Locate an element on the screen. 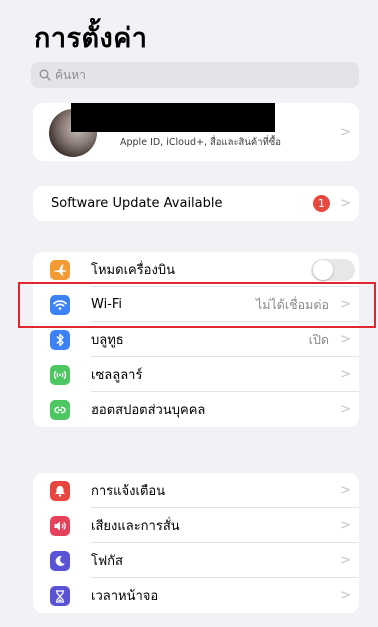 Image resolution: width=378 pixels, height=627 pixels. hotspot-icon is located at coordinates (60, 410).